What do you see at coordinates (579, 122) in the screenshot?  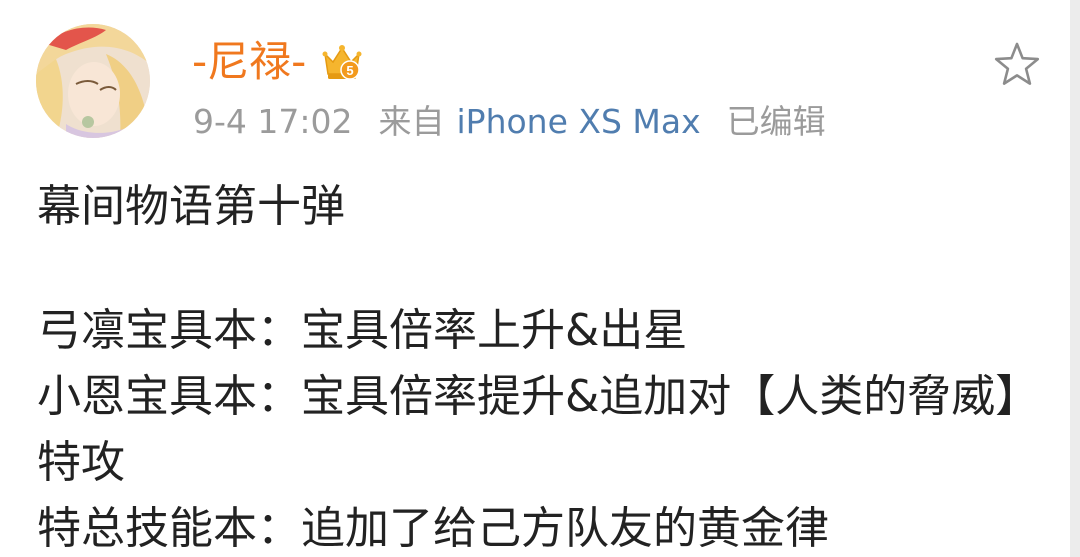 I see `source-device-link: iPhone XS Max` at bounding box center [579, 122].